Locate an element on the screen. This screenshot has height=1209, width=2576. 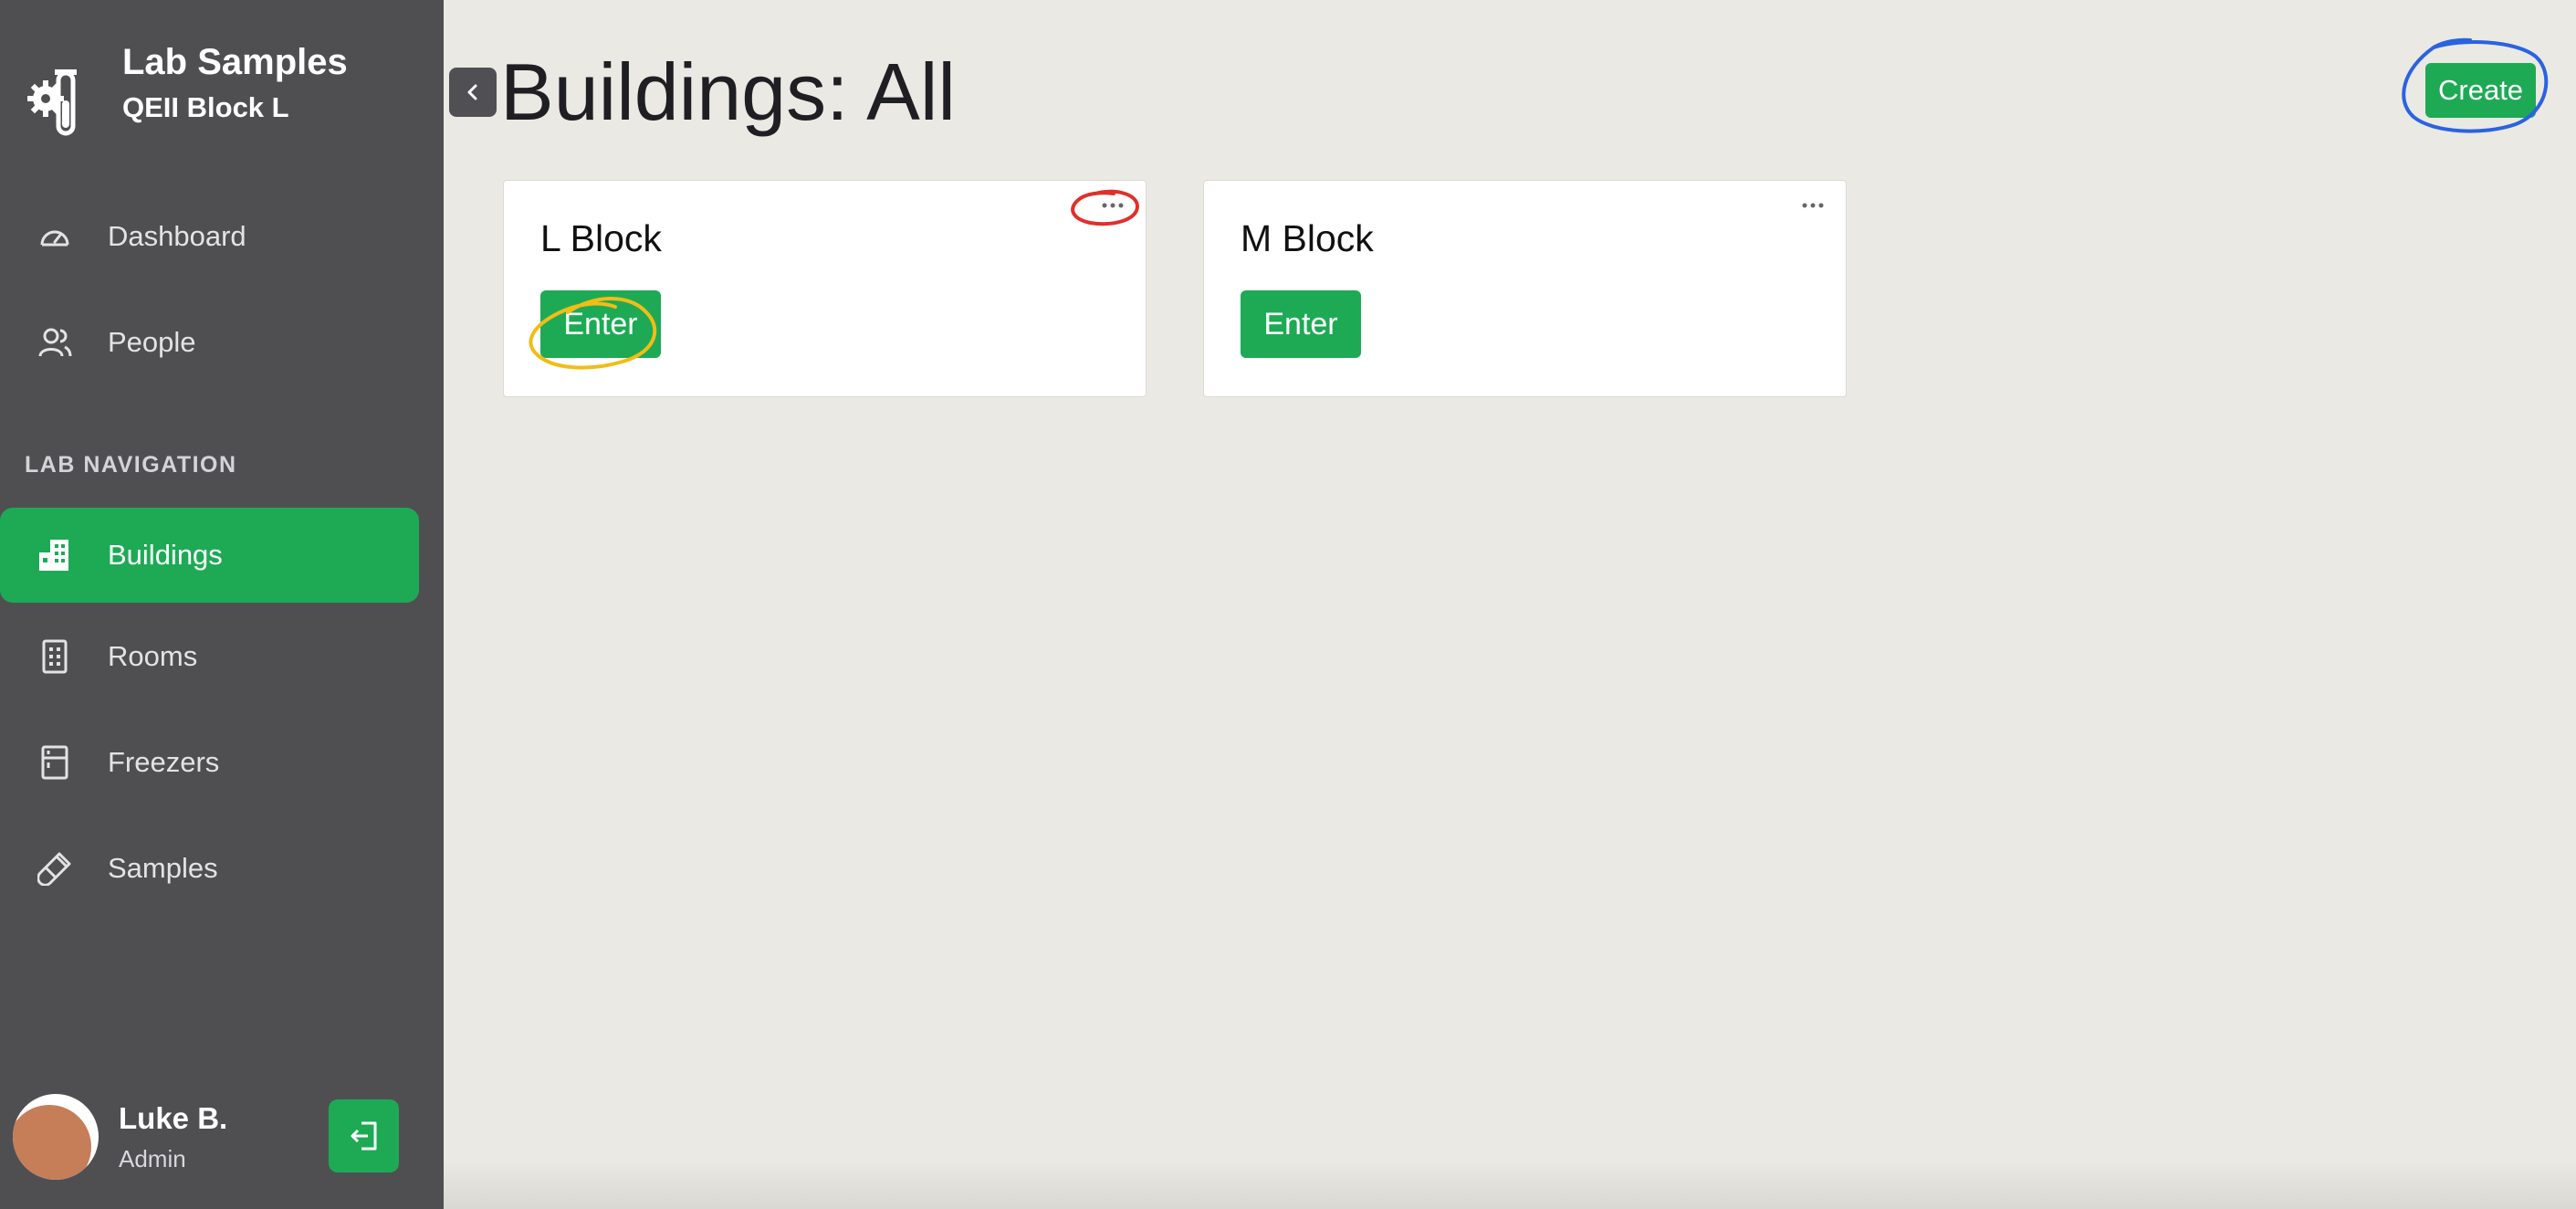
sidebar-item-buildings: Buildings is located at coordinates (209, 555).